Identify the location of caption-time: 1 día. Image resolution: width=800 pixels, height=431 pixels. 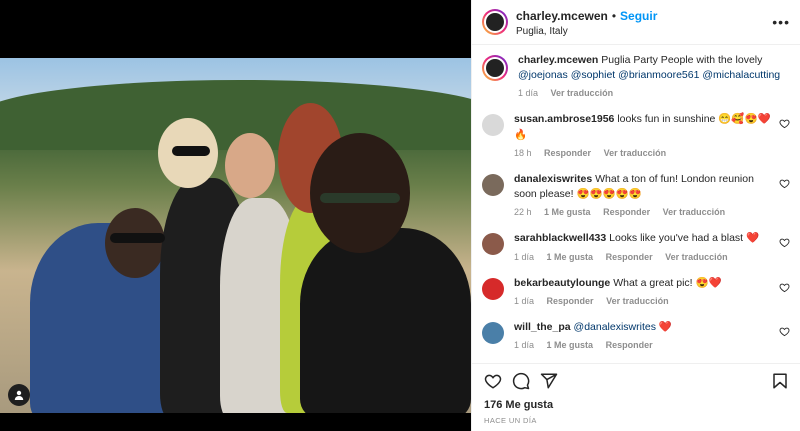
(528, 93).